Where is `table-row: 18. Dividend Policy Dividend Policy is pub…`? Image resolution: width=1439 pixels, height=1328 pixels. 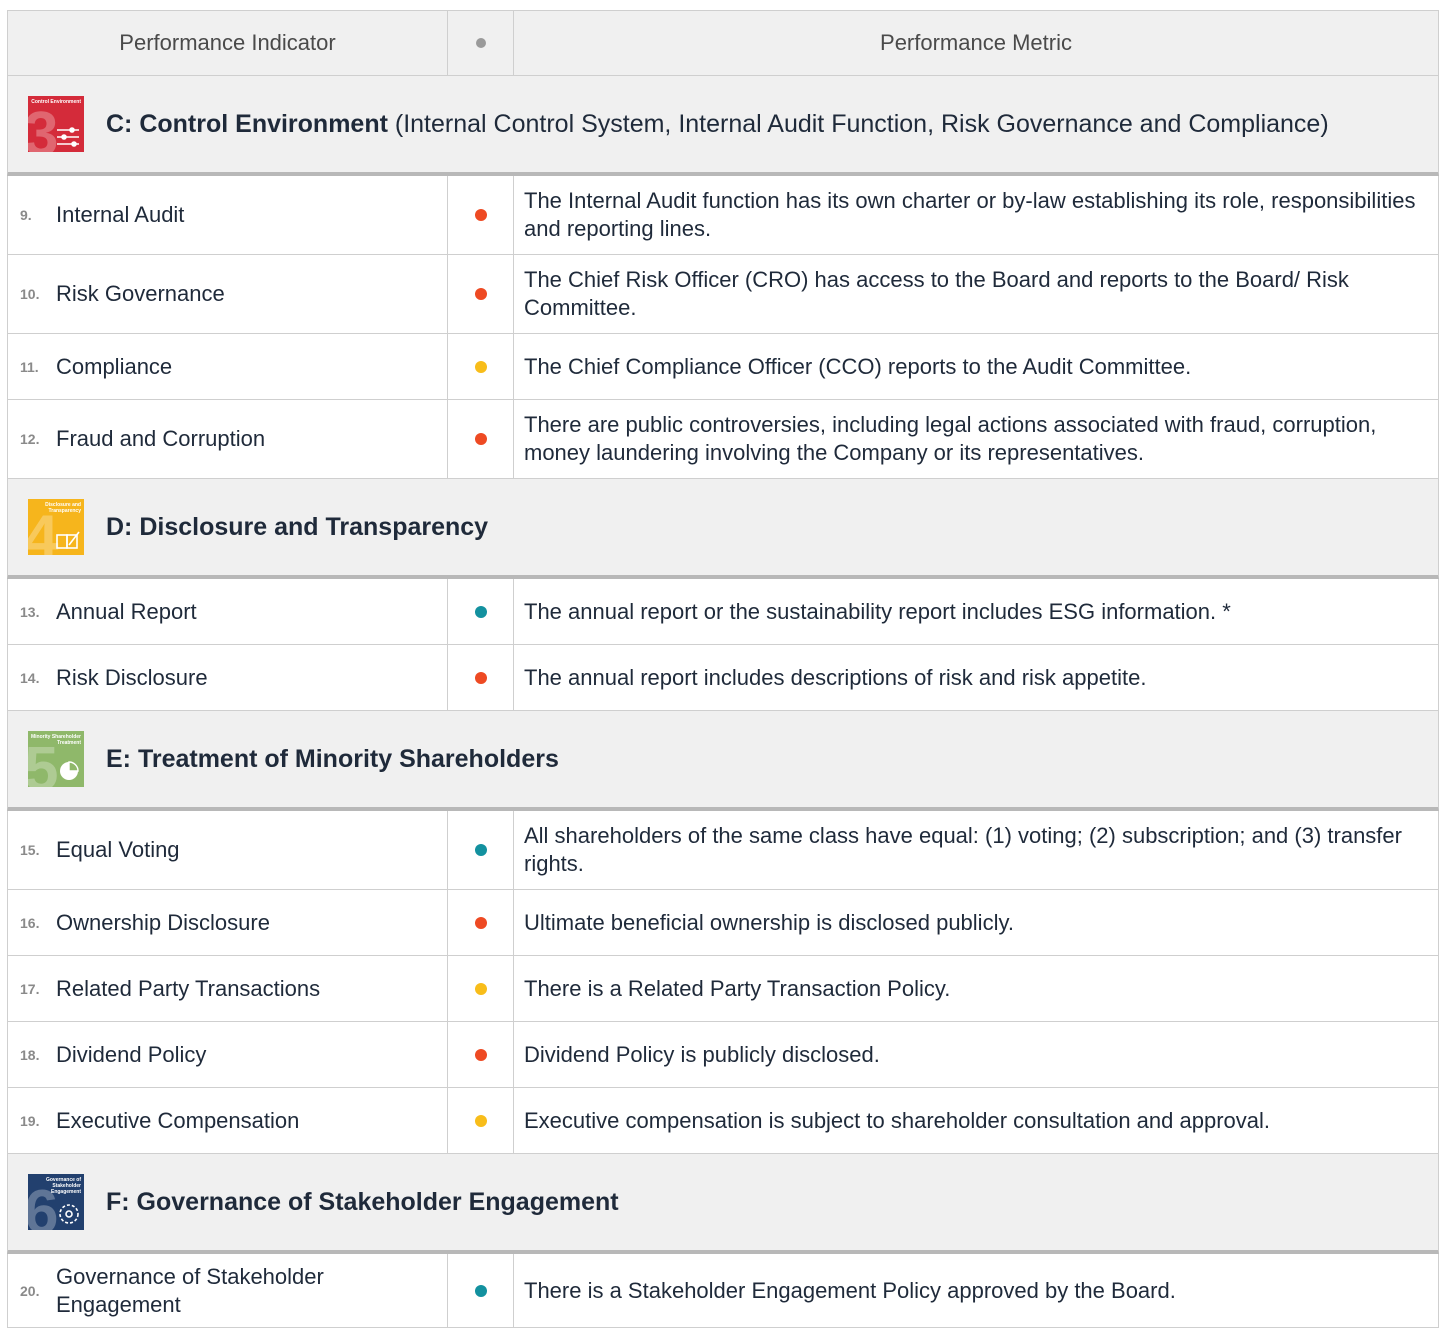
table-row: 18. Dividend Policy Dividend Policy is pub… is located at coordinates (723, 1055).